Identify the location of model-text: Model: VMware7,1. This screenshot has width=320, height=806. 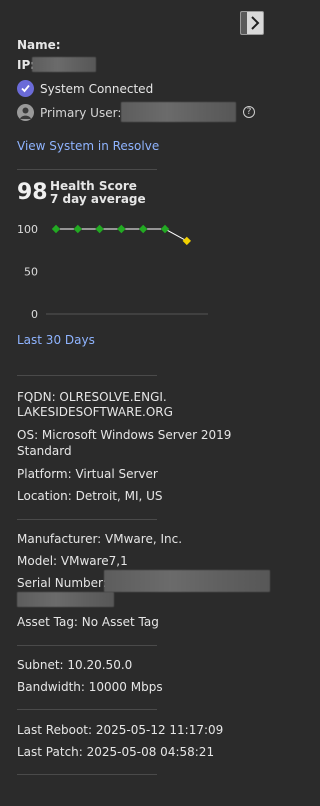
(72, 561).